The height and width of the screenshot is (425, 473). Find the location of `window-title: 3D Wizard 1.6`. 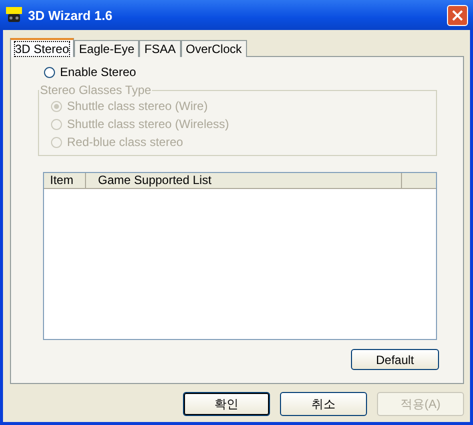

window-title: 3D Wizard 1.6 is located at coordinates (71, 15).